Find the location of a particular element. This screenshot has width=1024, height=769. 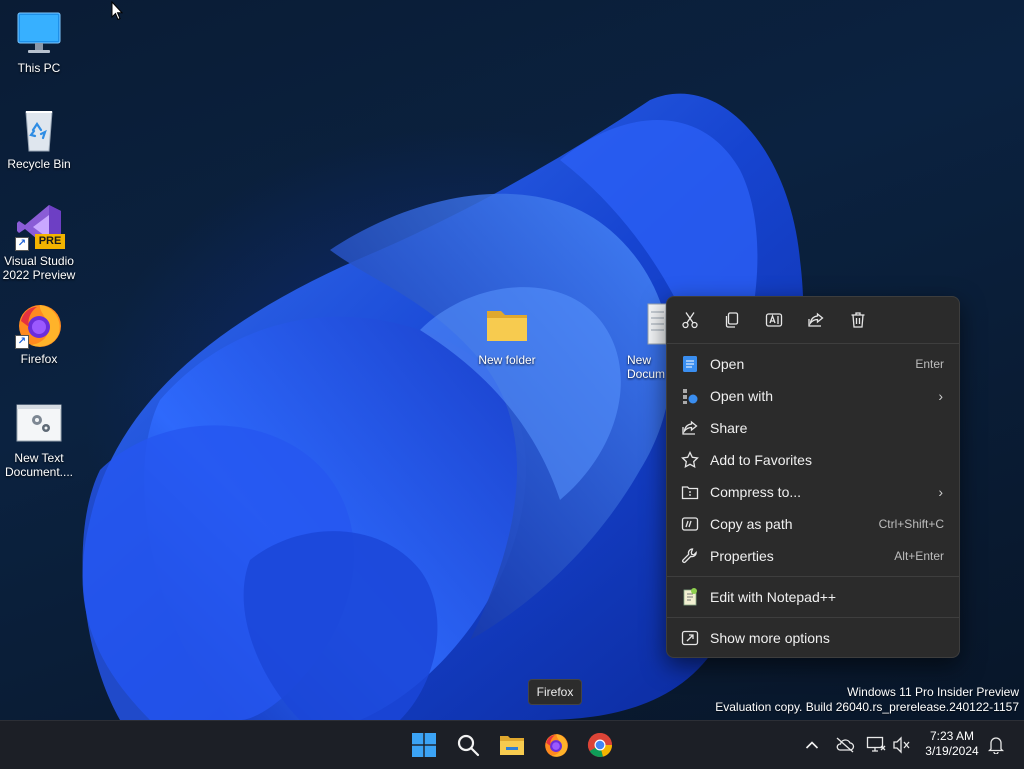

context-menu-toolbar is located at coordinates (813, 320).